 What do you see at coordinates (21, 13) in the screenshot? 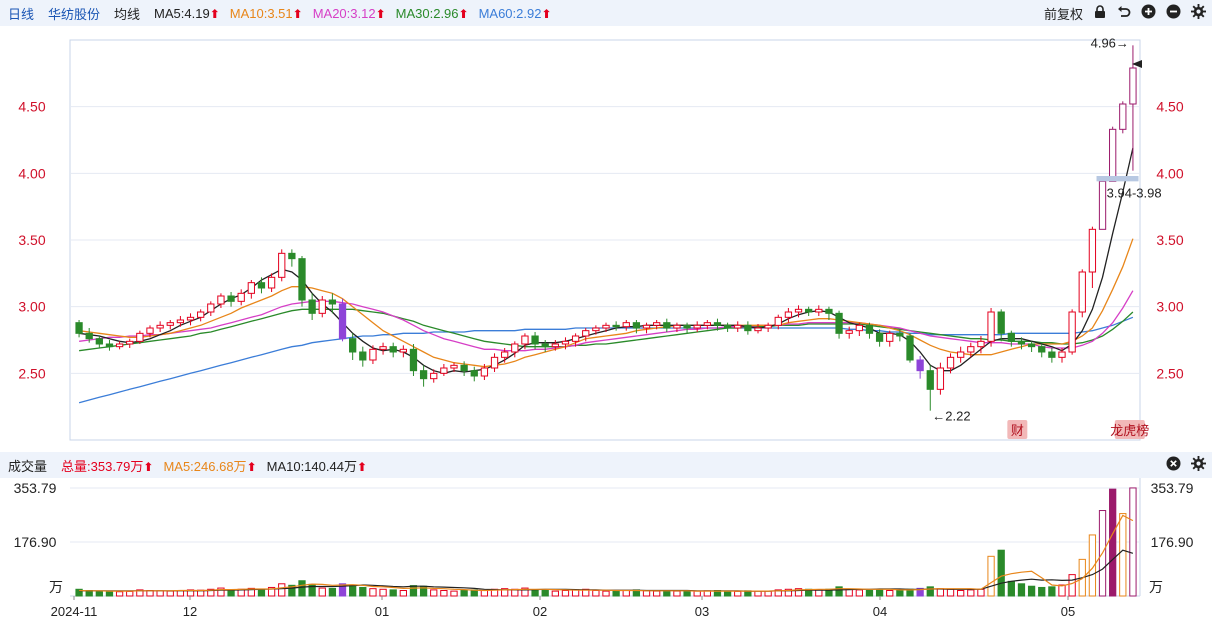
I see `period-selector: 日线` at bounding box center [21, 13].